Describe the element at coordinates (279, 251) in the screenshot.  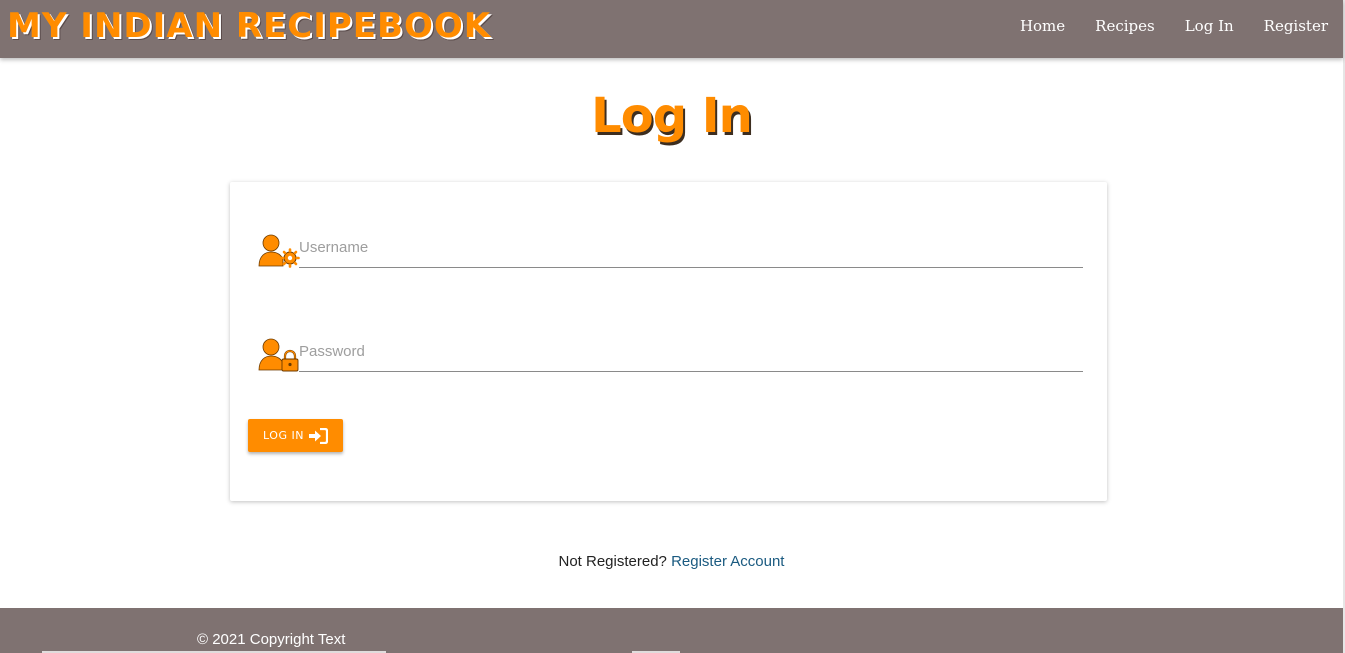
I see `user-cog-icon` at that location.